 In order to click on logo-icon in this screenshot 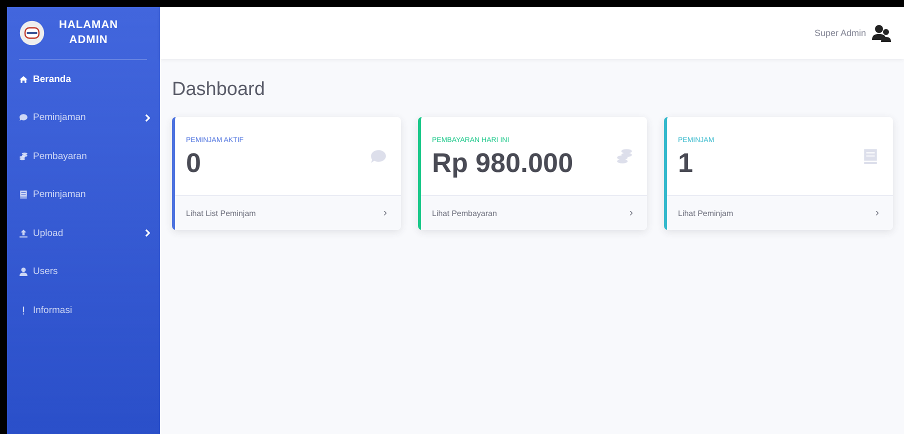, I will do `click(32, 33)`.